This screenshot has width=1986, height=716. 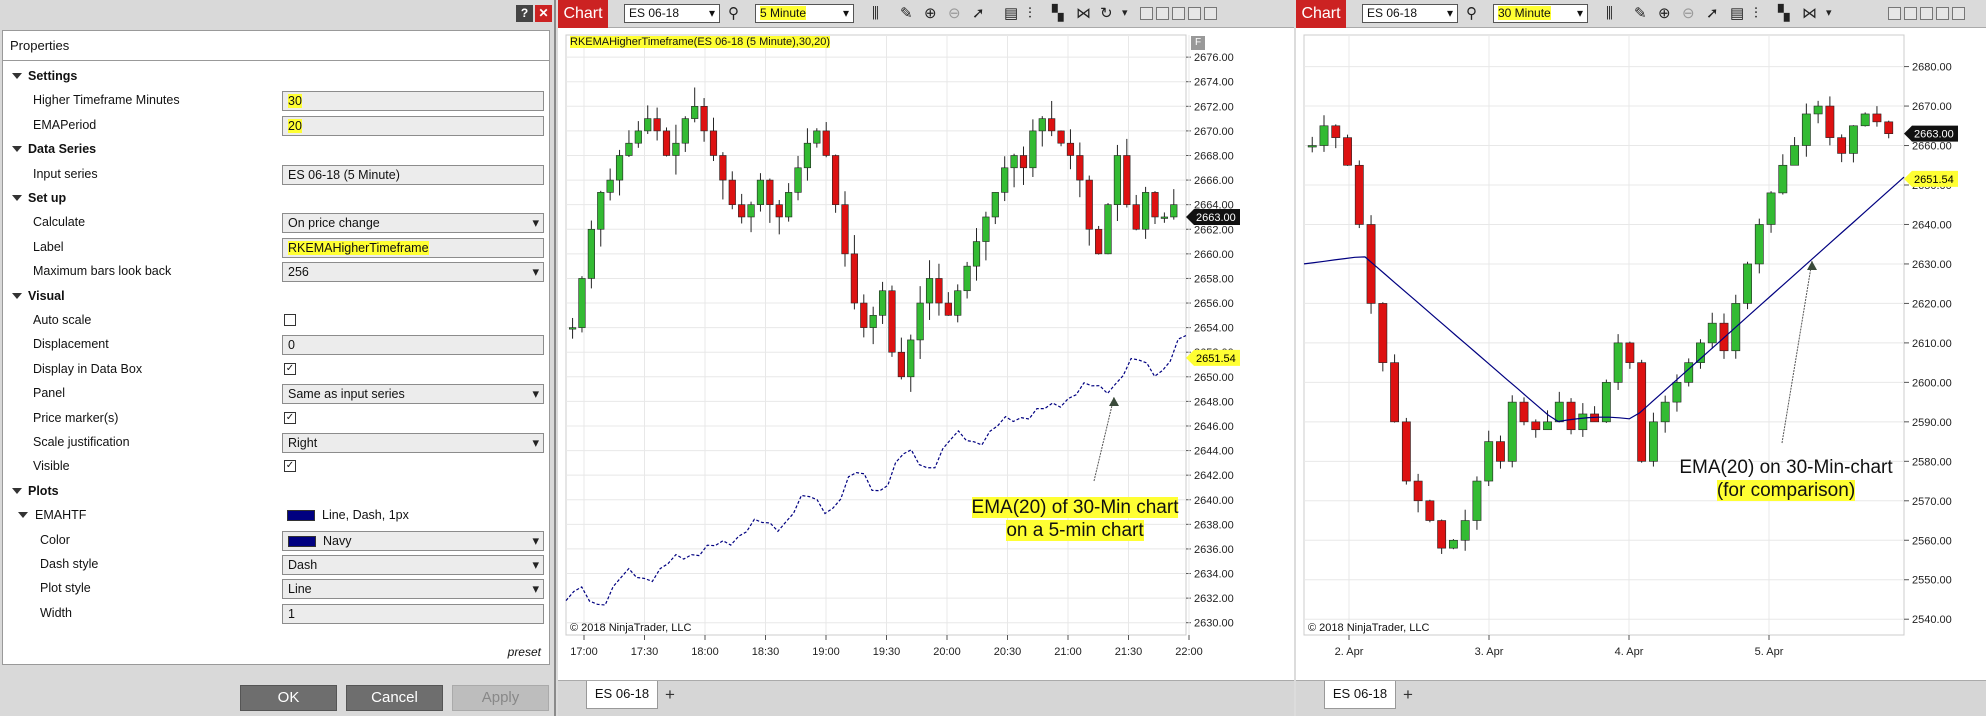 I want to click on property-row: Displacement 0, so click(x=276, y=344).